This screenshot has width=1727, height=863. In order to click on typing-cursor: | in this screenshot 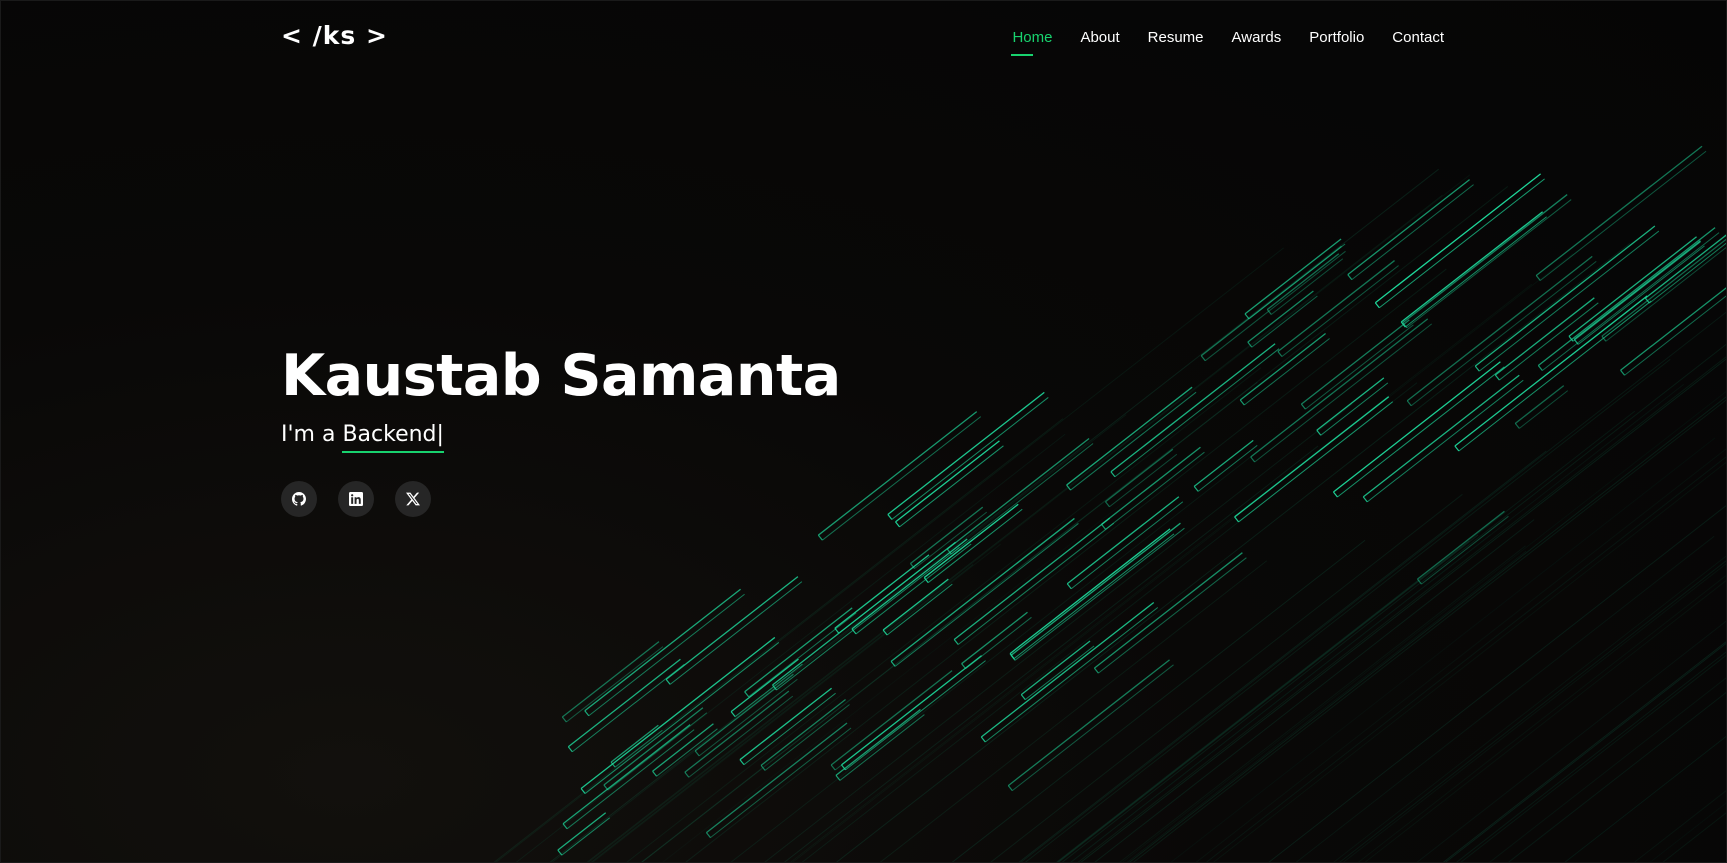, I will do `click(440, 434)`.